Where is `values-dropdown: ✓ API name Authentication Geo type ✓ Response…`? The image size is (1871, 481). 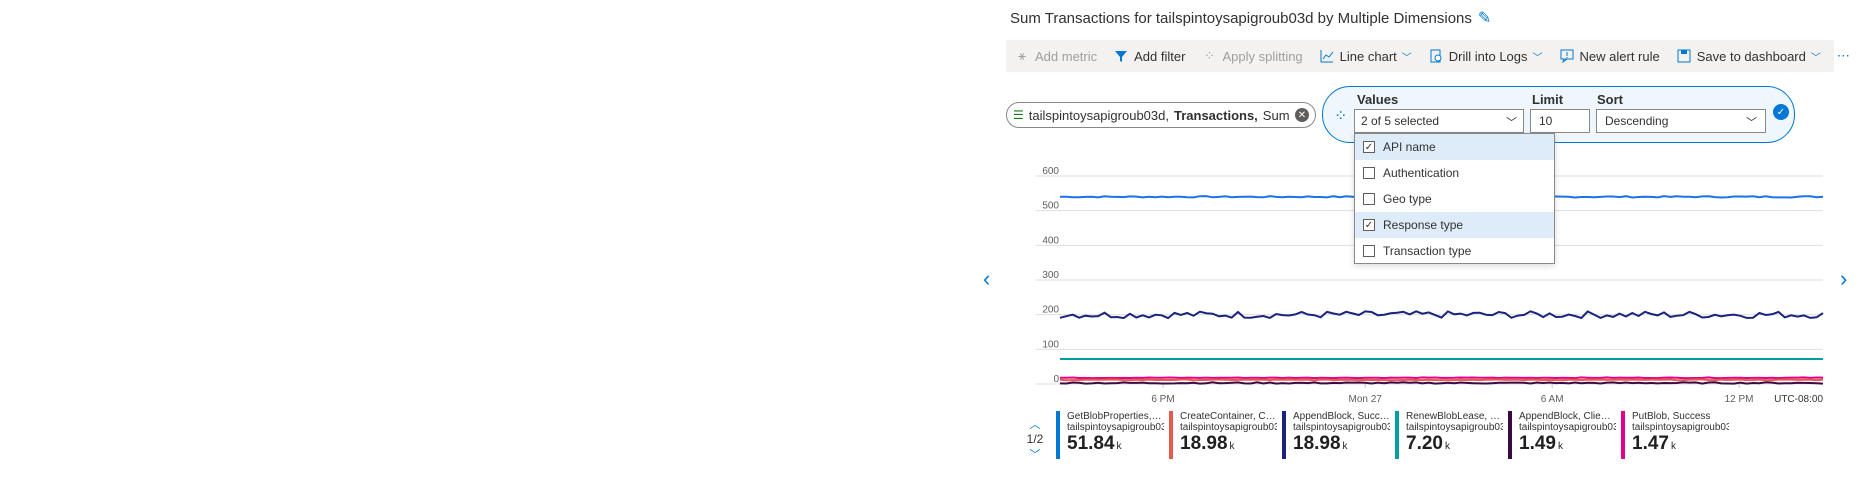
values-dropdown: ✓ API name Authentication Geo type ✓ Response… is located at coordinates (1454, 198).